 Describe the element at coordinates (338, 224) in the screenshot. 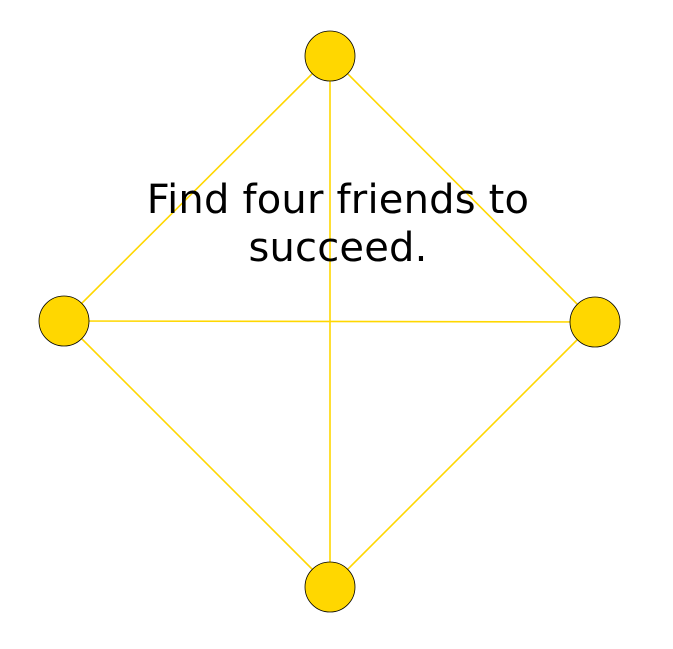

I see `caption: Find four friends to succeed.` at that location.